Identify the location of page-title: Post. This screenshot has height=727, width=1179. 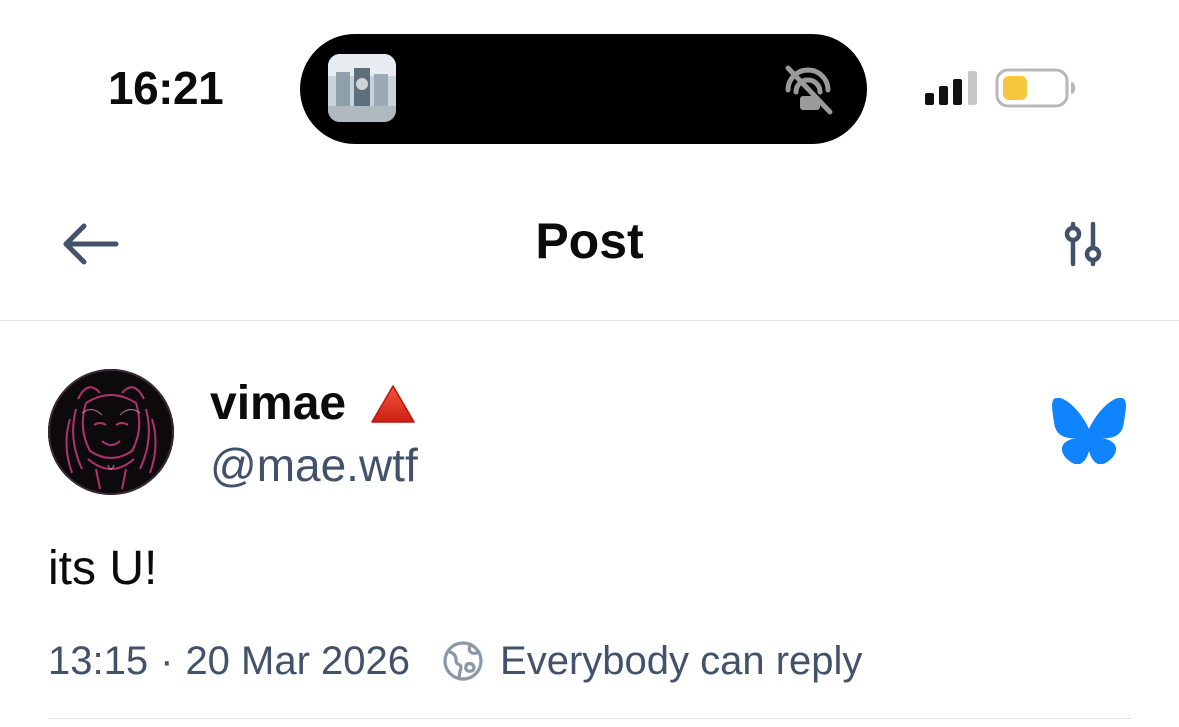
(589, 241).